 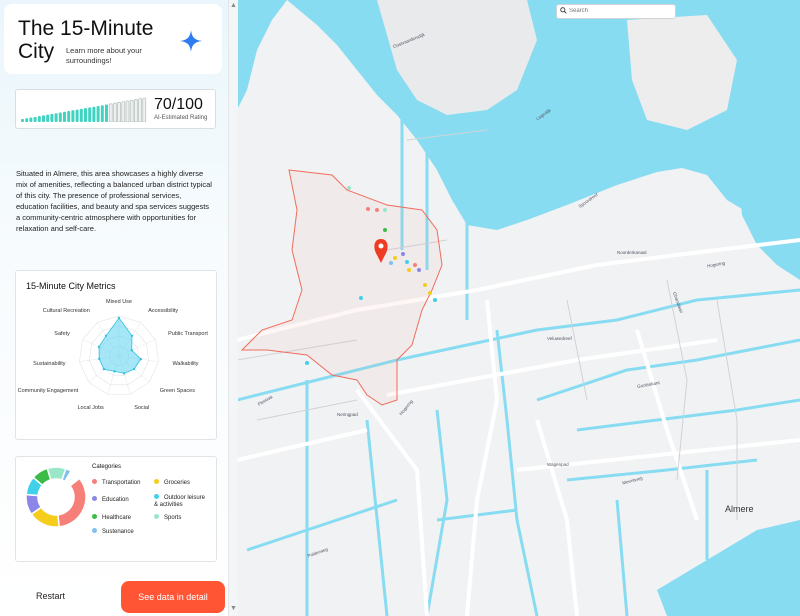 I want to click on radar-axis-label: Community Engagement, so click(x=48, y=391).